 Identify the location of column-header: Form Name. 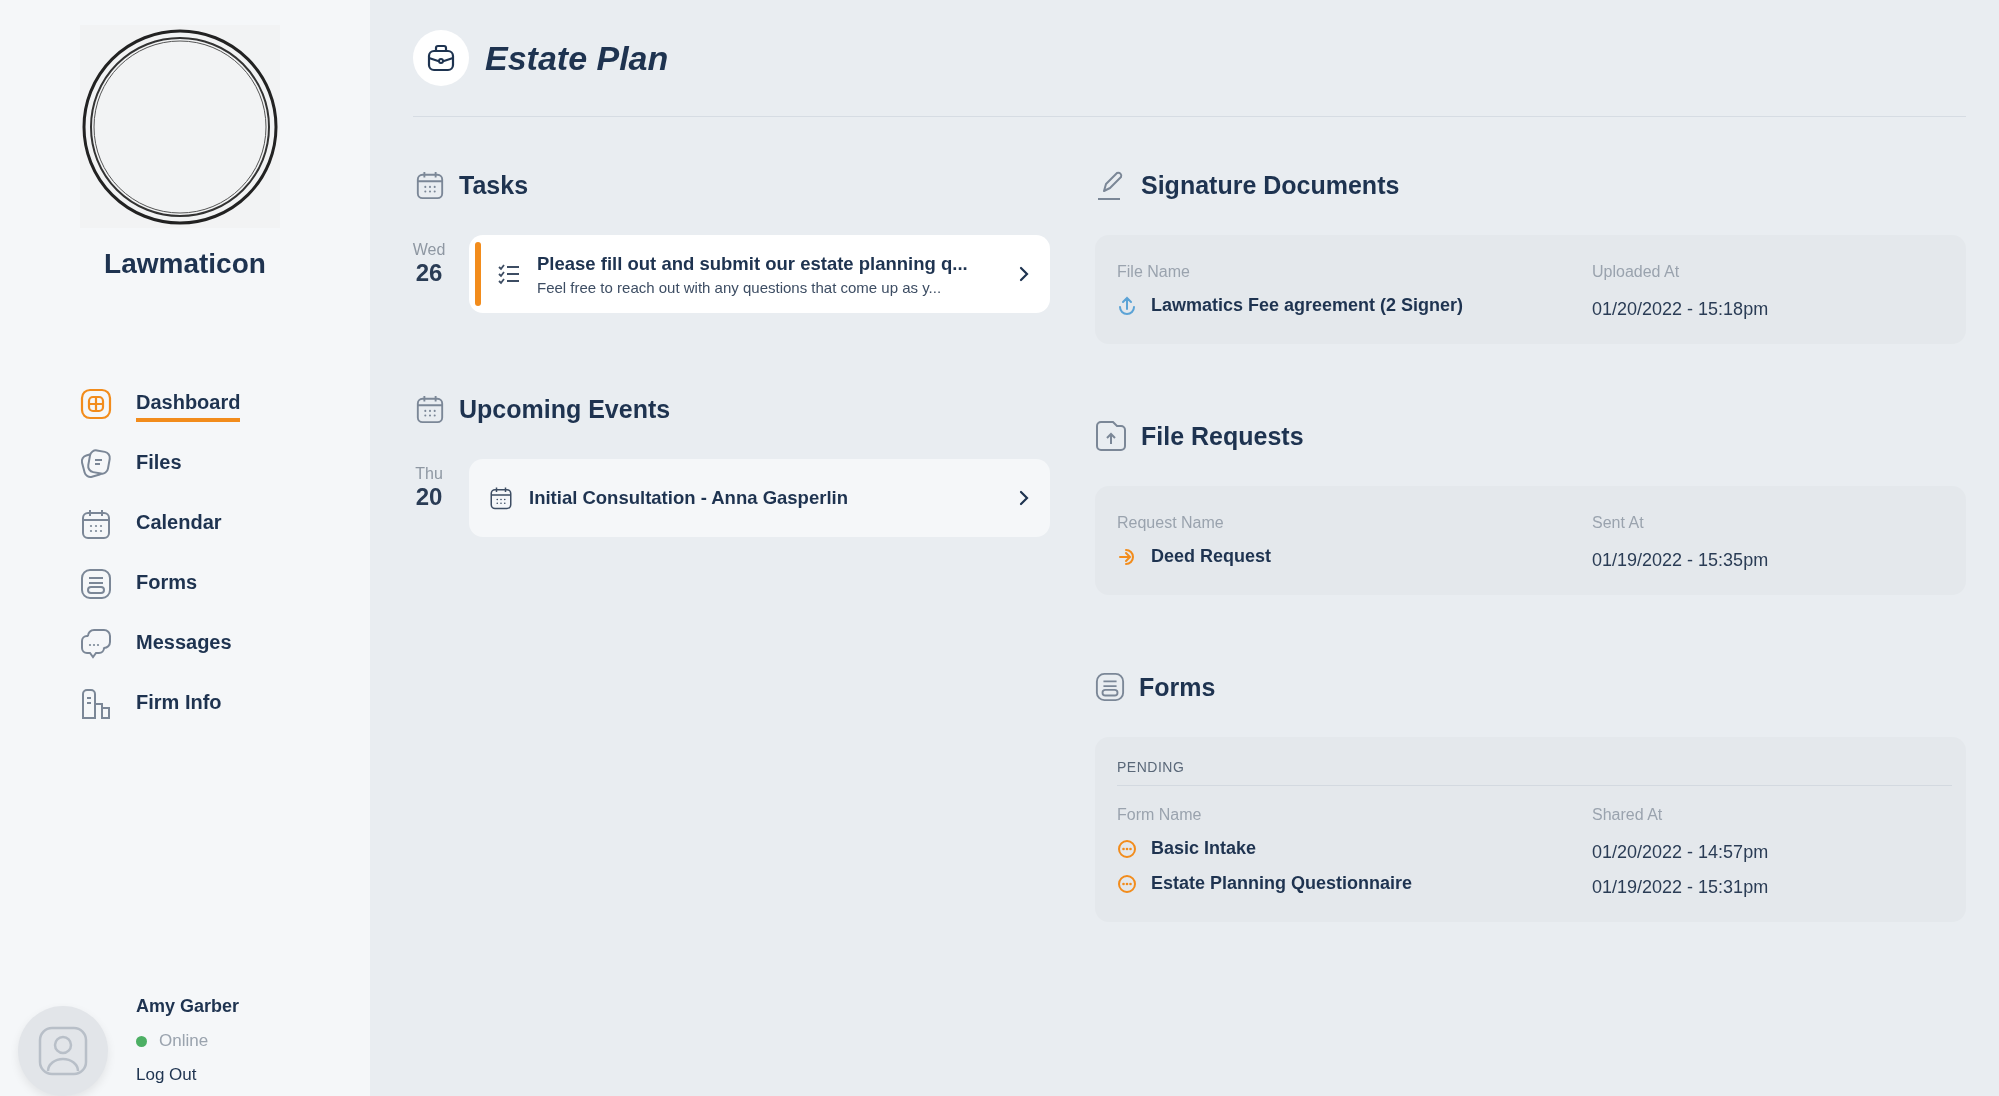
(1160, 814).